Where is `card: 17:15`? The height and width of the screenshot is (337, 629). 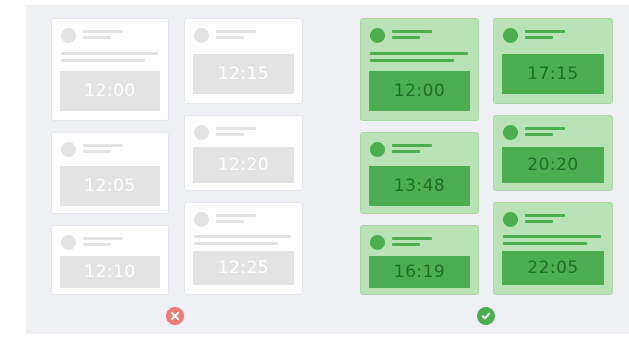
card: 17:15 is located at coordinates (553, 61).